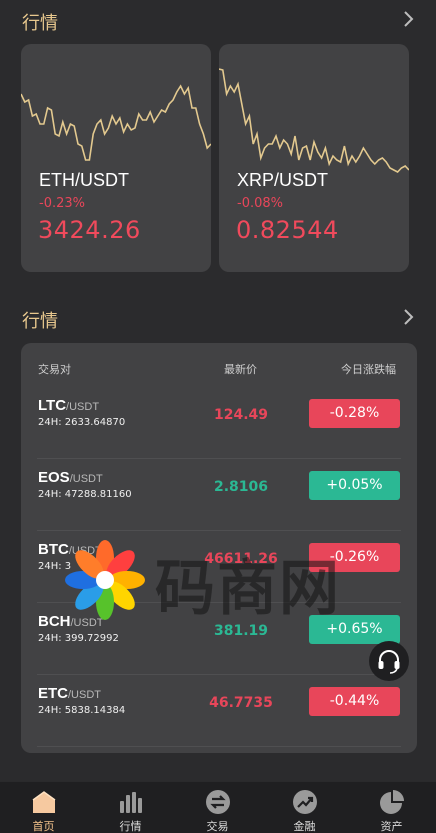 This screenshot has height=833, width=436. Describe the element at coordinates (368, 369) in the screenshot. I see `header-change: 今日涨跌幅` at that location.